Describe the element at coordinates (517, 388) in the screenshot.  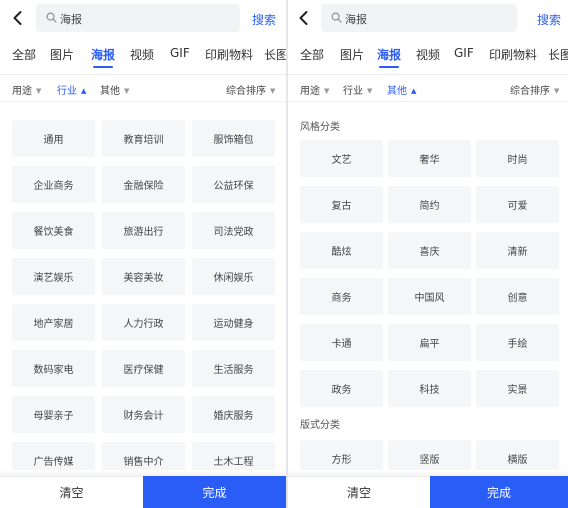
I see `option-chip: 实景` at that location.